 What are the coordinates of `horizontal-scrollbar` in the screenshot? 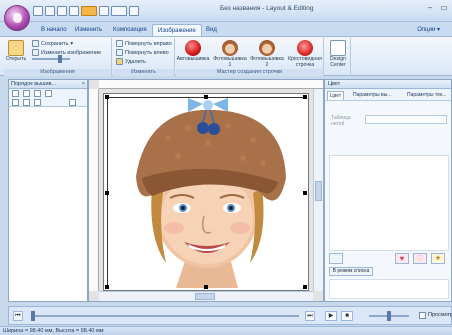 It's located at (206, 296).